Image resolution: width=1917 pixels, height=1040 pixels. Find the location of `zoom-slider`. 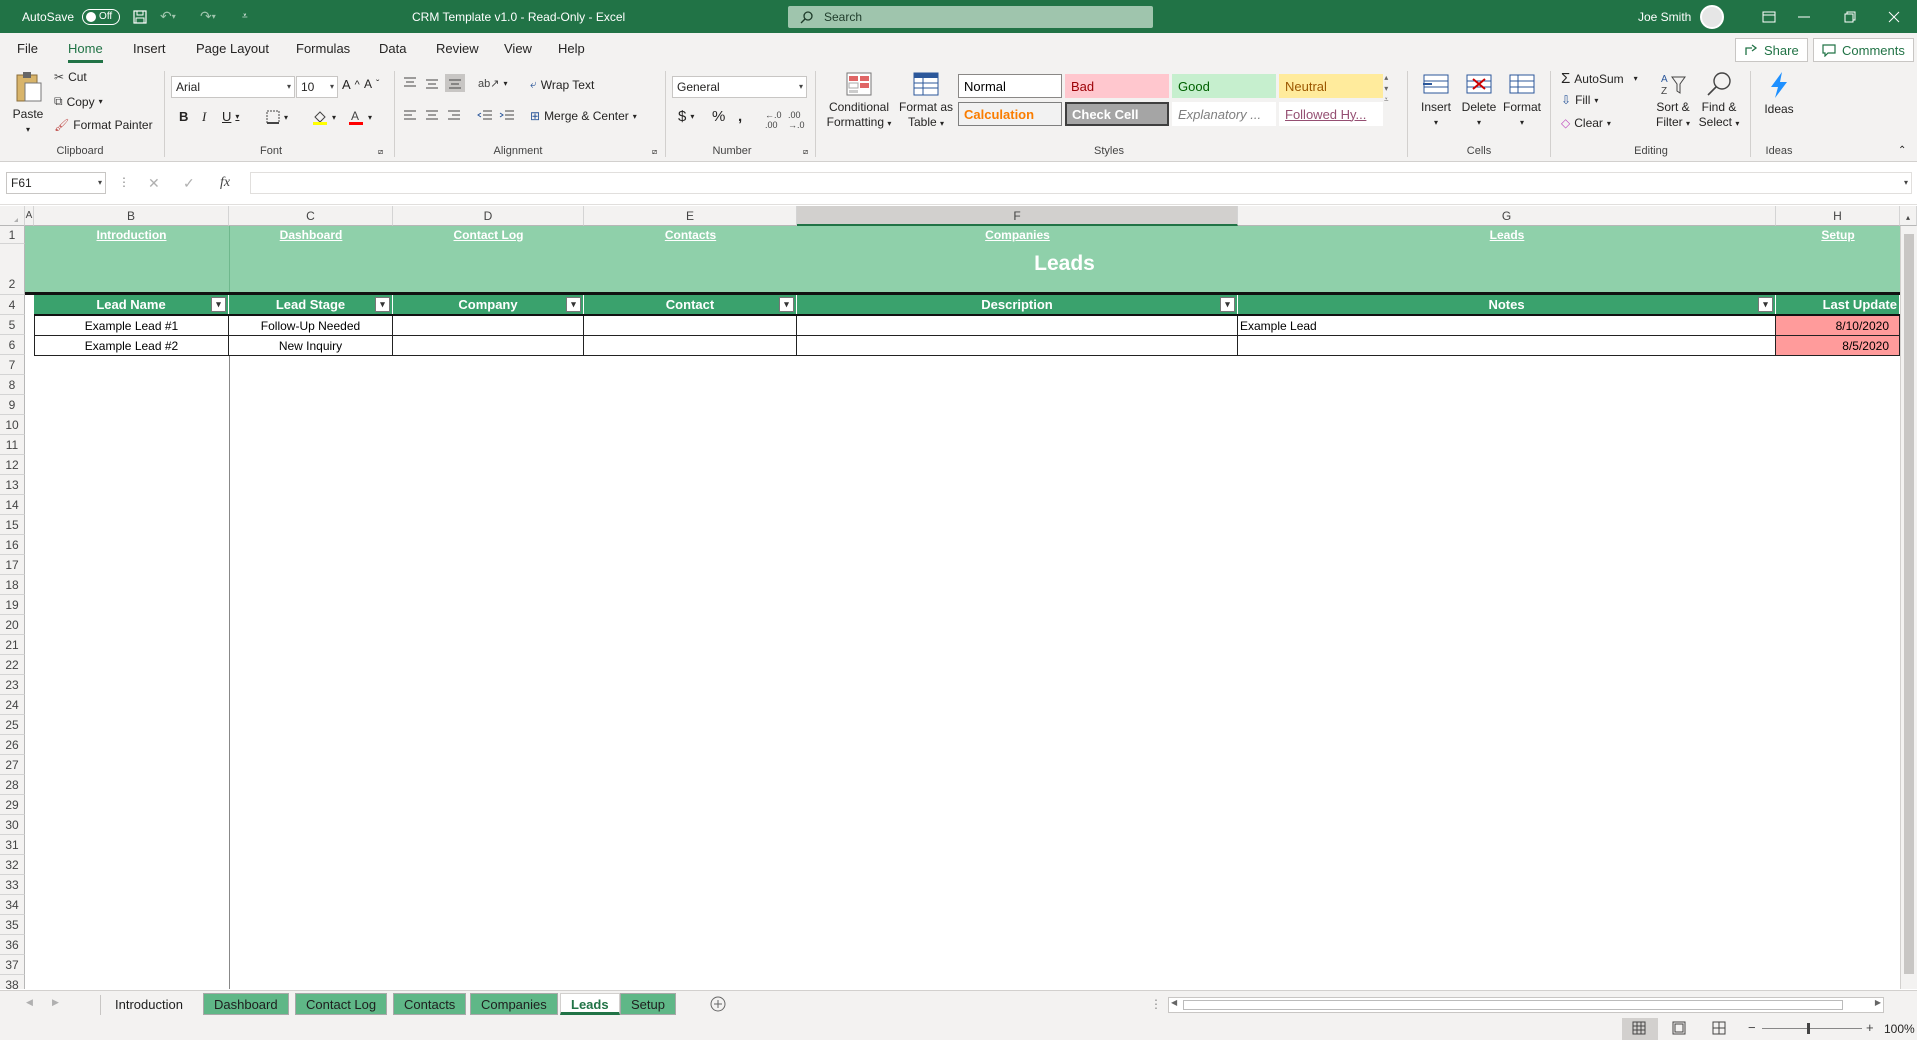

zoom-slider is located at coordinates (1812, 1028).